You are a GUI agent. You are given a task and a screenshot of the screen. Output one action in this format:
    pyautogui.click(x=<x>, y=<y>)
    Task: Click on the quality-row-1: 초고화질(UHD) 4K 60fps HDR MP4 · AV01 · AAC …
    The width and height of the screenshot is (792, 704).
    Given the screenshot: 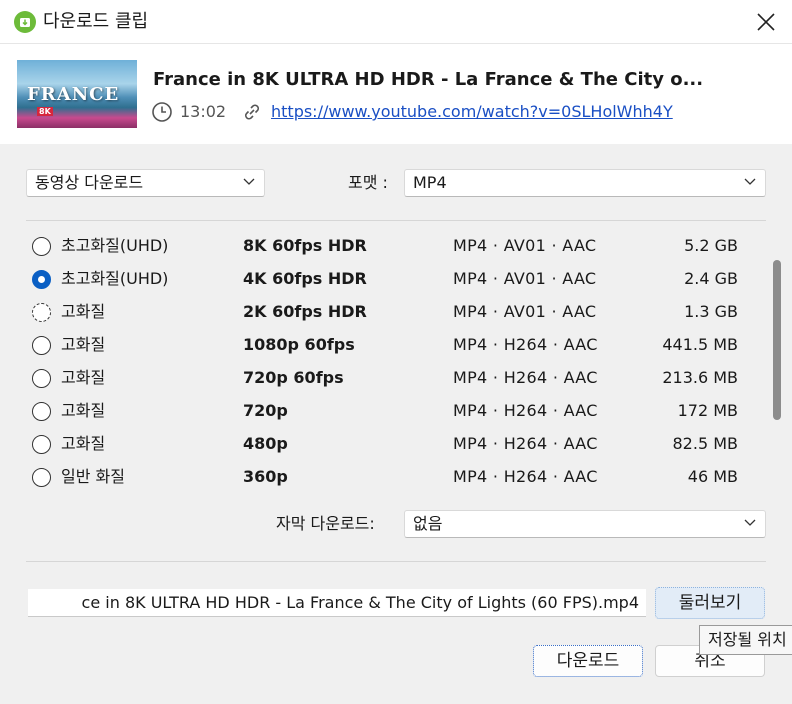 What is the action you would take?
    pyautogui.click(x=391, y=279)
    